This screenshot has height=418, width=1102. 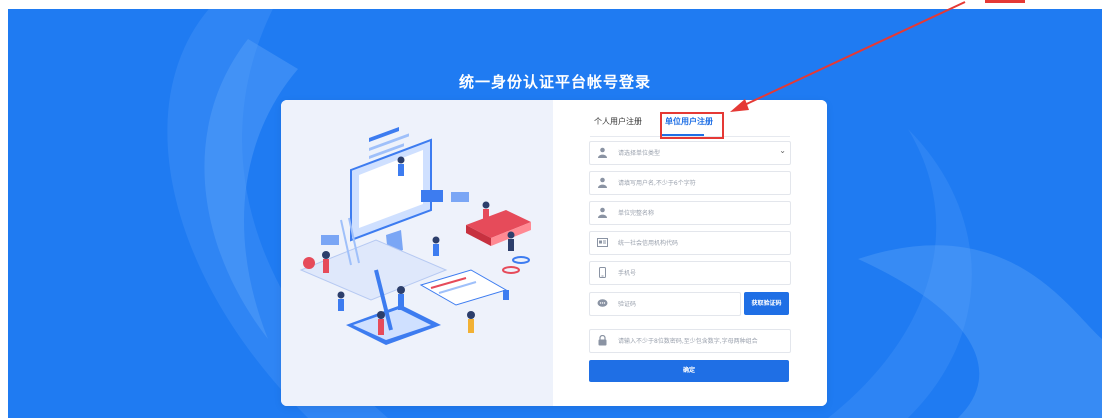 I want to click on unit-name-placeholder: 单位完整名称, so click(x=636, y=213).